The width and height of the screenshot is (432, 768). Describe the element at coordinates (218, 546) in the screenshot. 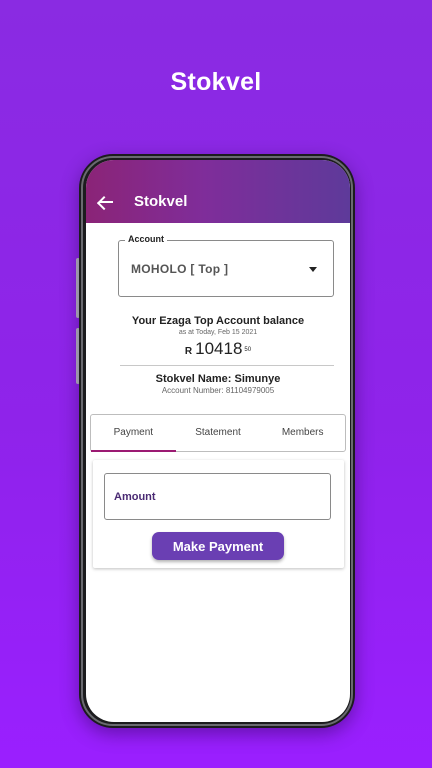

I see `make-payment-button: Make Payment` at that location.